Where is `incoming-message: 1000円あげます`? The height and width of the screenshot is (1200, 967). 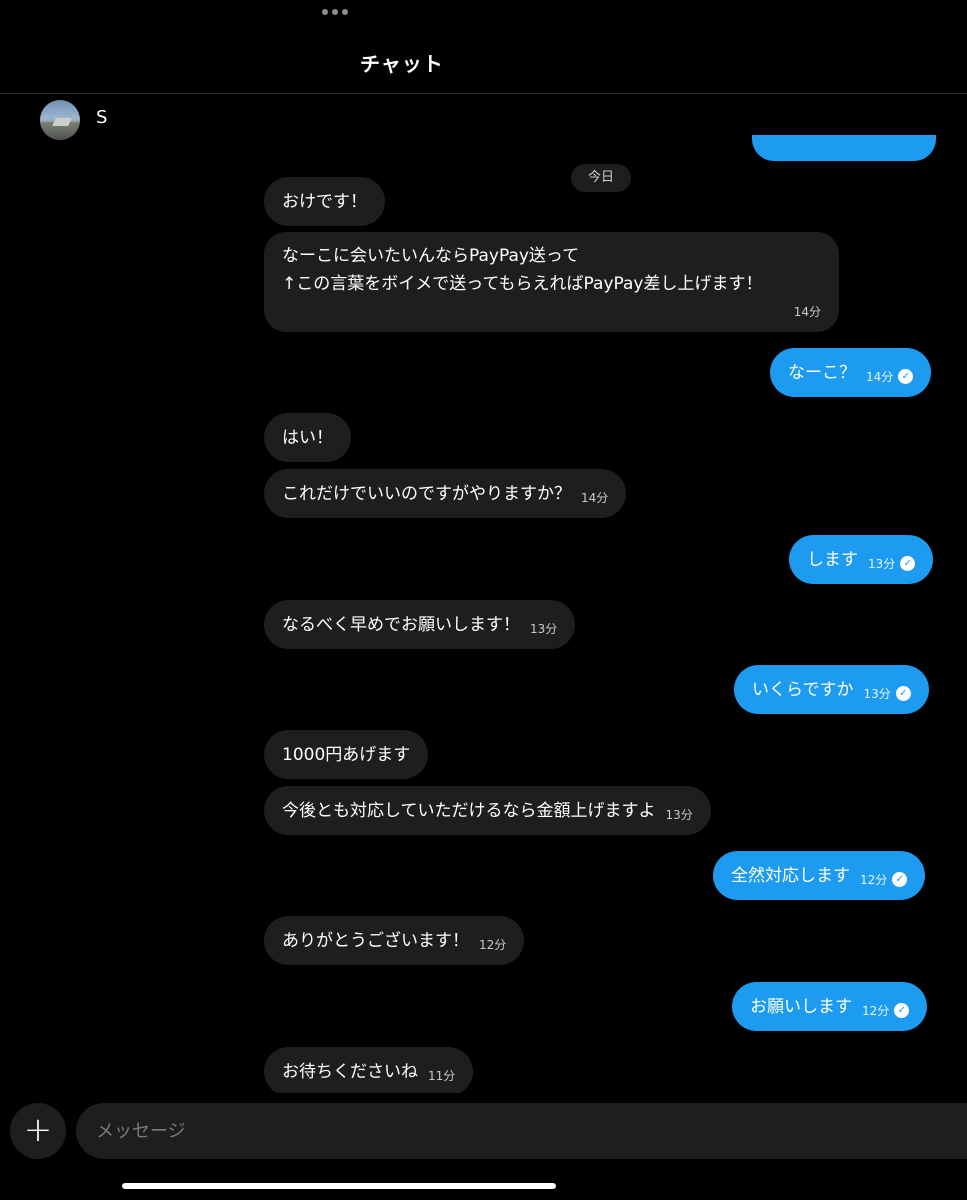 incoming-message: 1000円あげます is located at coordinates (346, 754).